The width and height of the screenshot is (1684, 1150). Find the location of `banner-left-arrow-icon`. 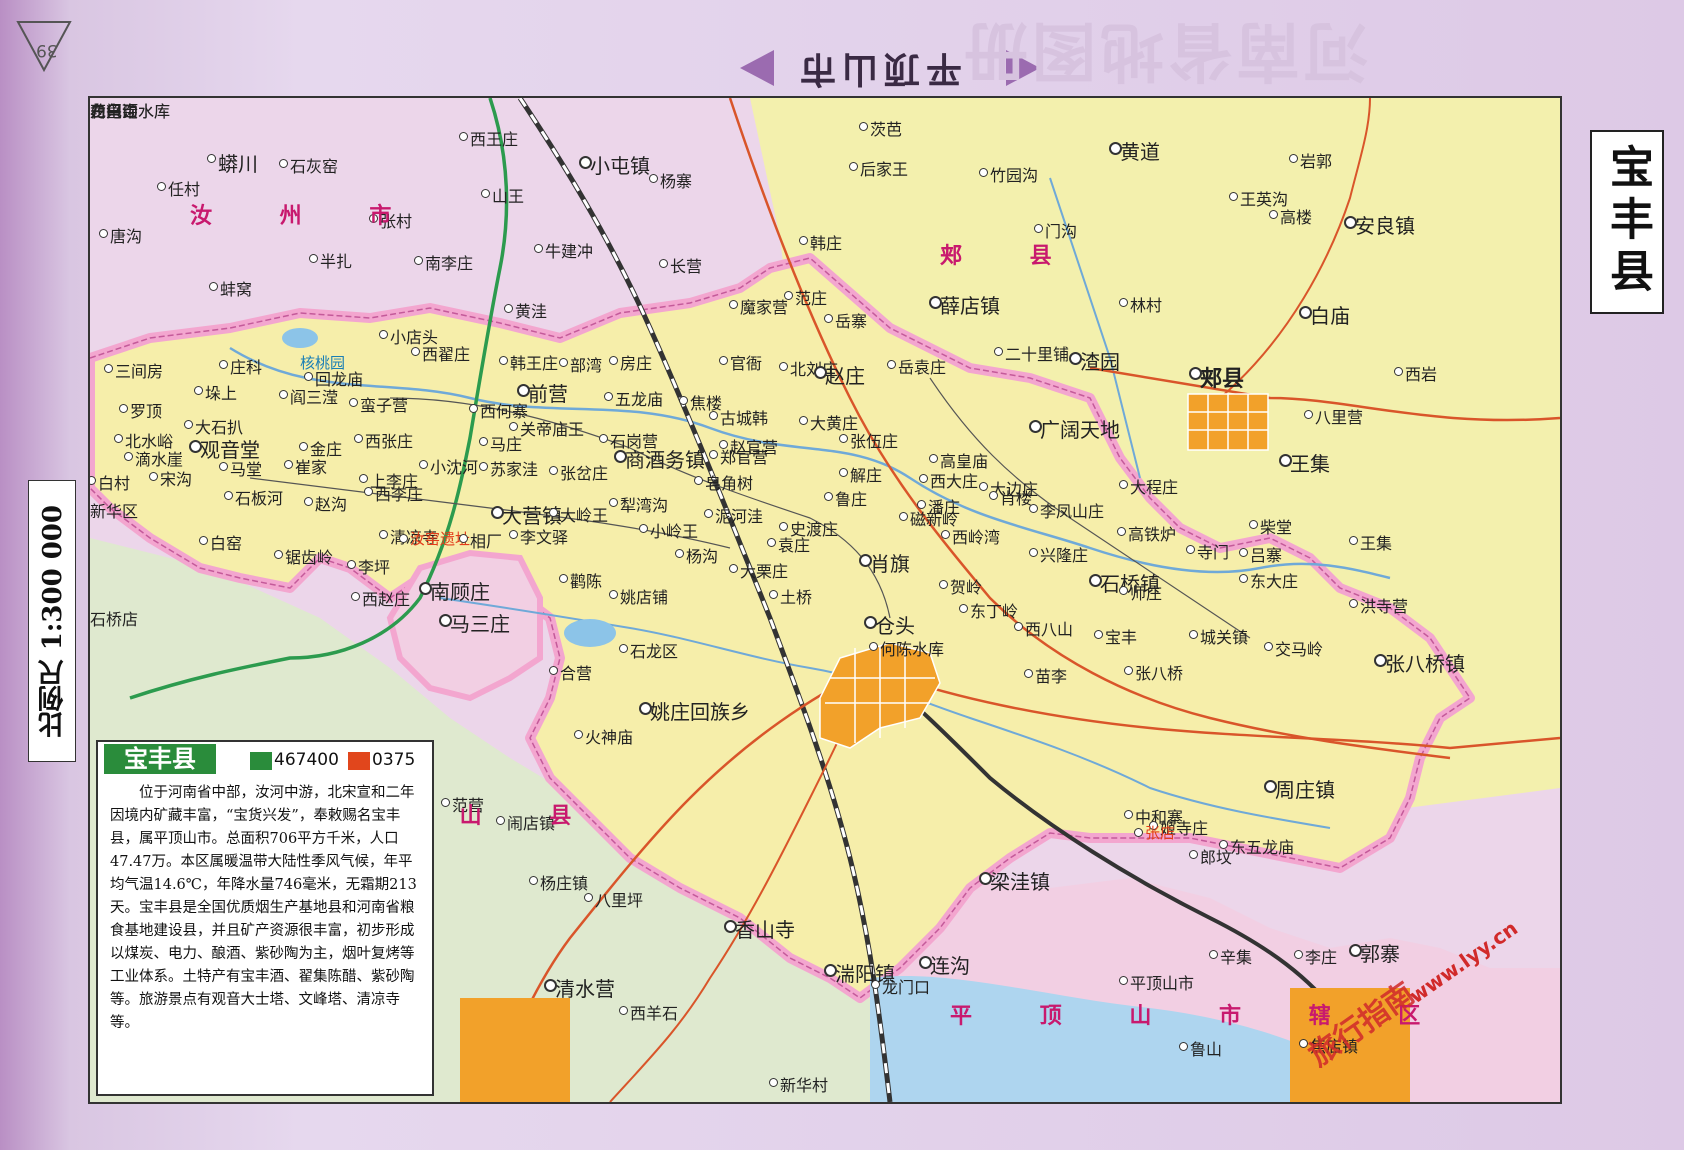

banner-left-arrow-icon is located at coordinates (757, 68).